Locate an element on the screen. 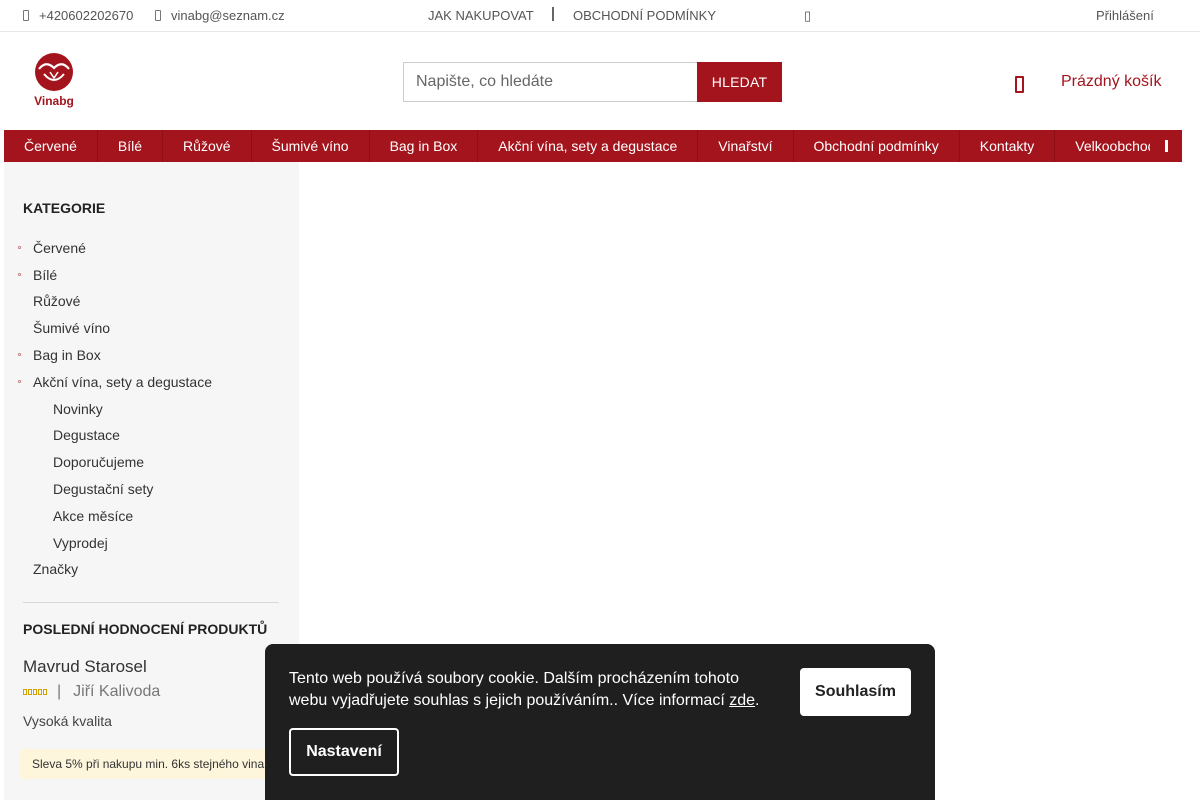  nav-item-cervene: Červené is located at coordinates (51, 146).